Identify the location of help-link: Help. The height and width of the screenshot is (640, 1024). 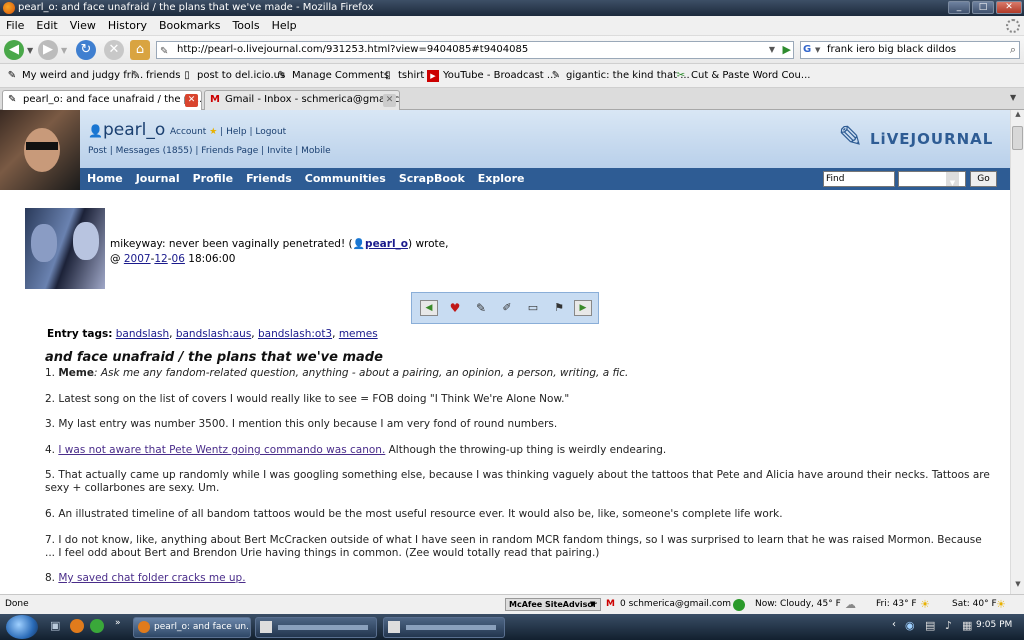
(236, 132).